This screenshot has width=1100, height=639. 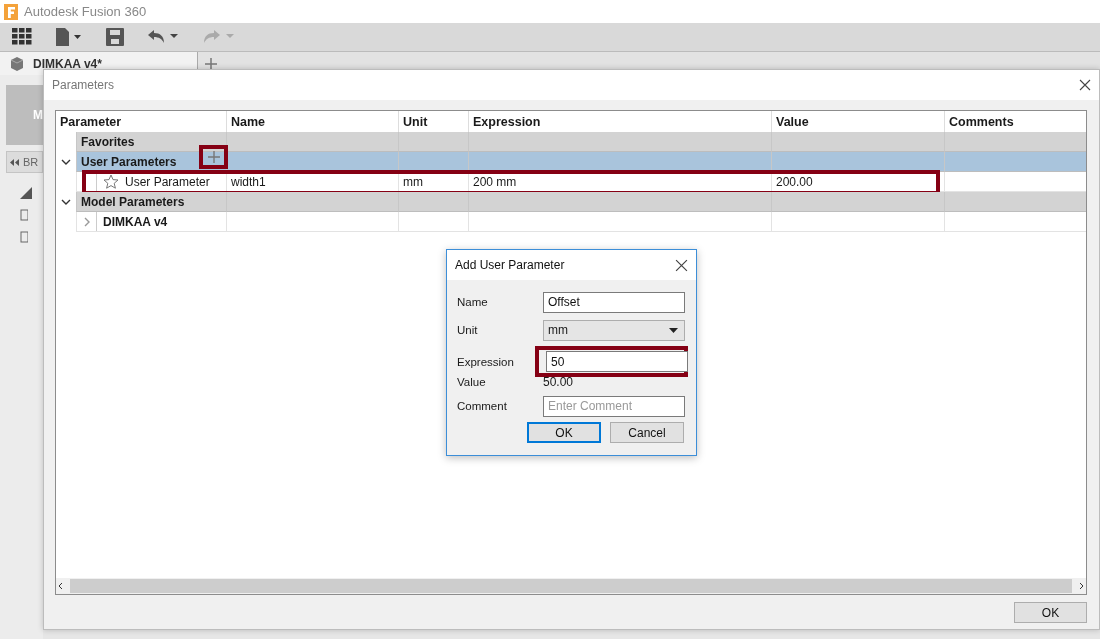 I want to click on input-field: Offset, so click(x=614, y=302).